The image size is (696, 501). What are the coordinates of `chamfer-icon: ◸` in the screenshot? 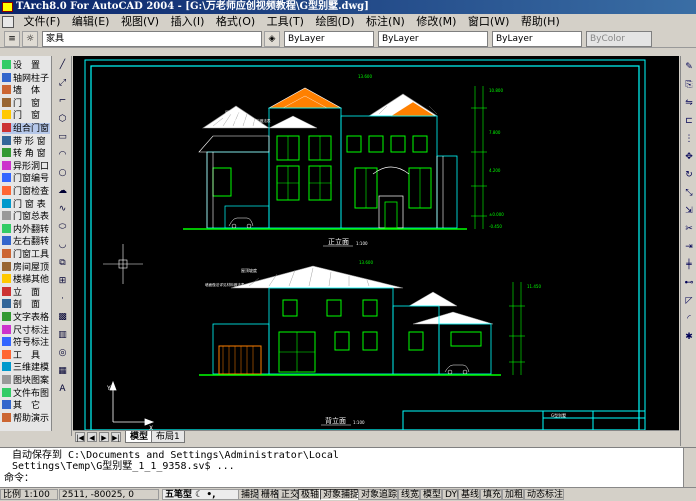 It's located at (689, 301).